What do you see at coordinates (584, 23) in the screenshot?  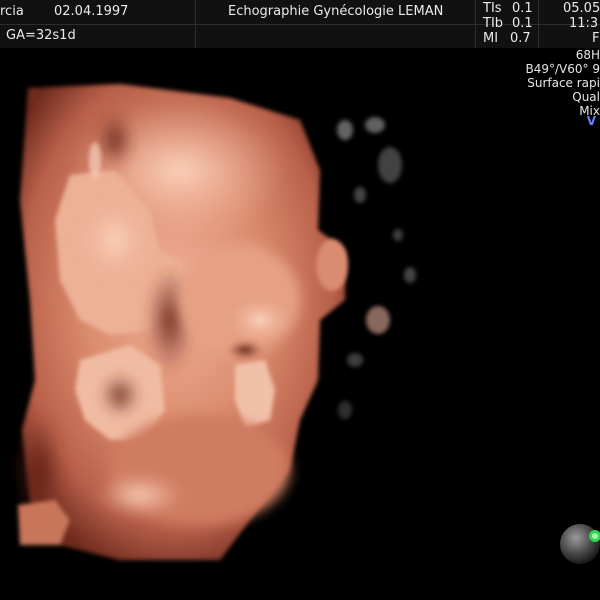 I see `current-time: 11:3` at bounding box center [584, 23].